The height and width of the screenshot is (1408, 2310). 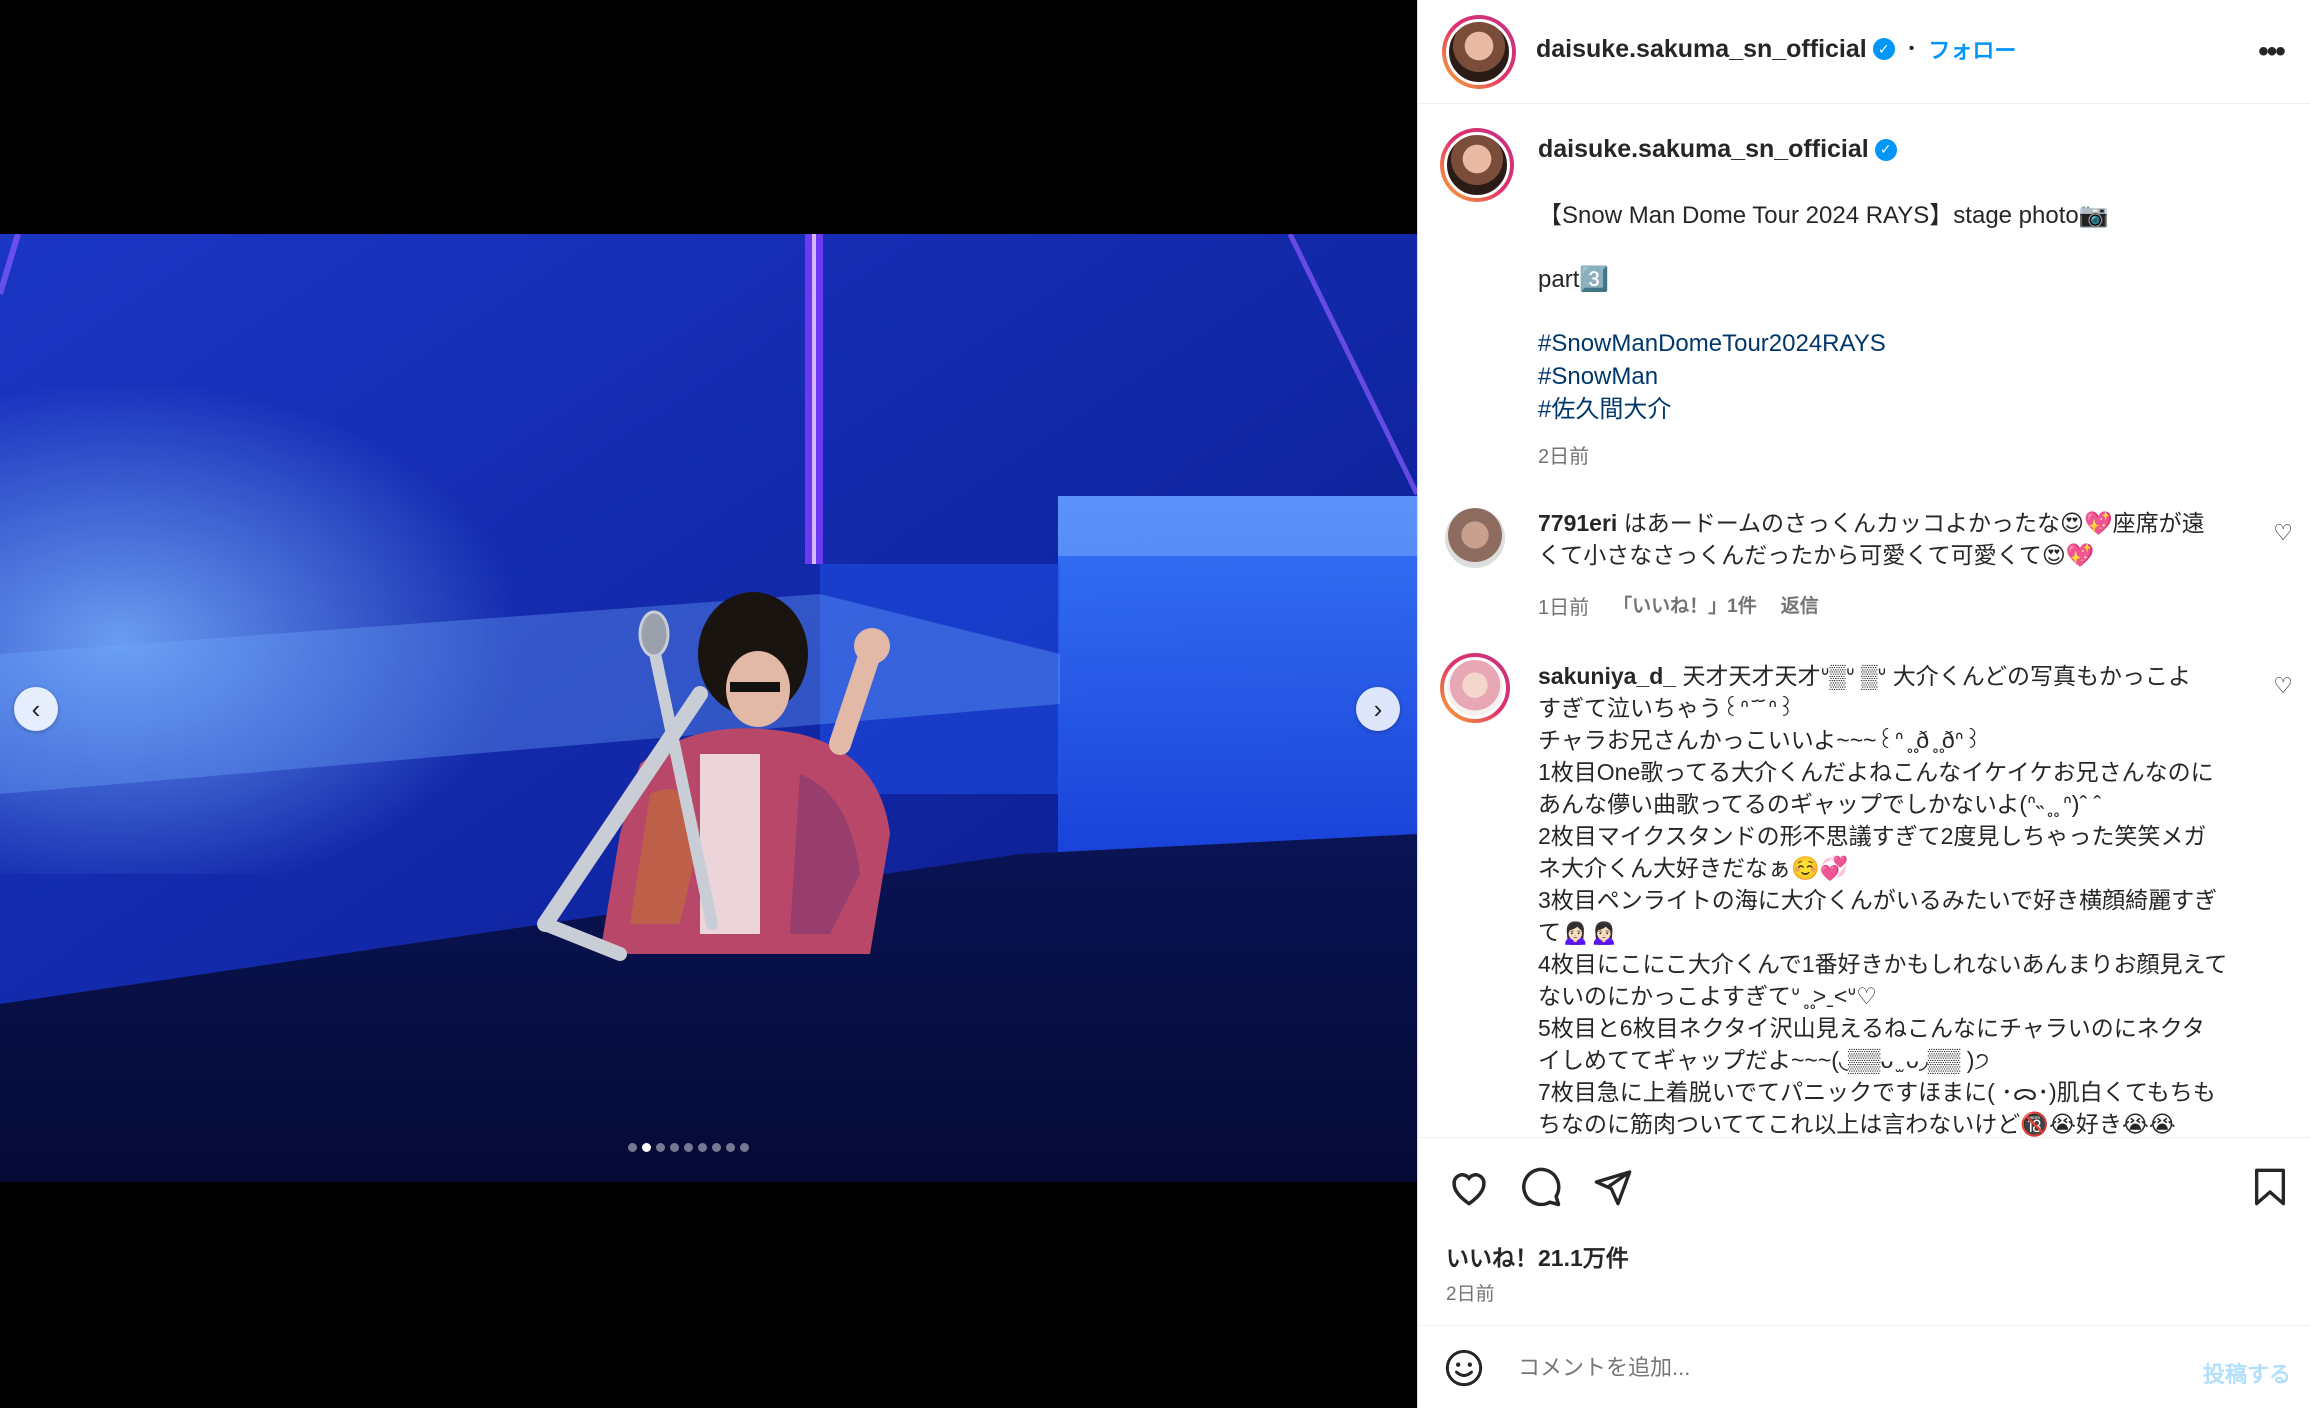 What do you see at coordinates (1883, 964) in the screenshot?
I see `comment-text-line: 4枚目にこにこ大介くんで1番好きかもしれないあんまりお顔見えて` at bounding box center [1883, 964].